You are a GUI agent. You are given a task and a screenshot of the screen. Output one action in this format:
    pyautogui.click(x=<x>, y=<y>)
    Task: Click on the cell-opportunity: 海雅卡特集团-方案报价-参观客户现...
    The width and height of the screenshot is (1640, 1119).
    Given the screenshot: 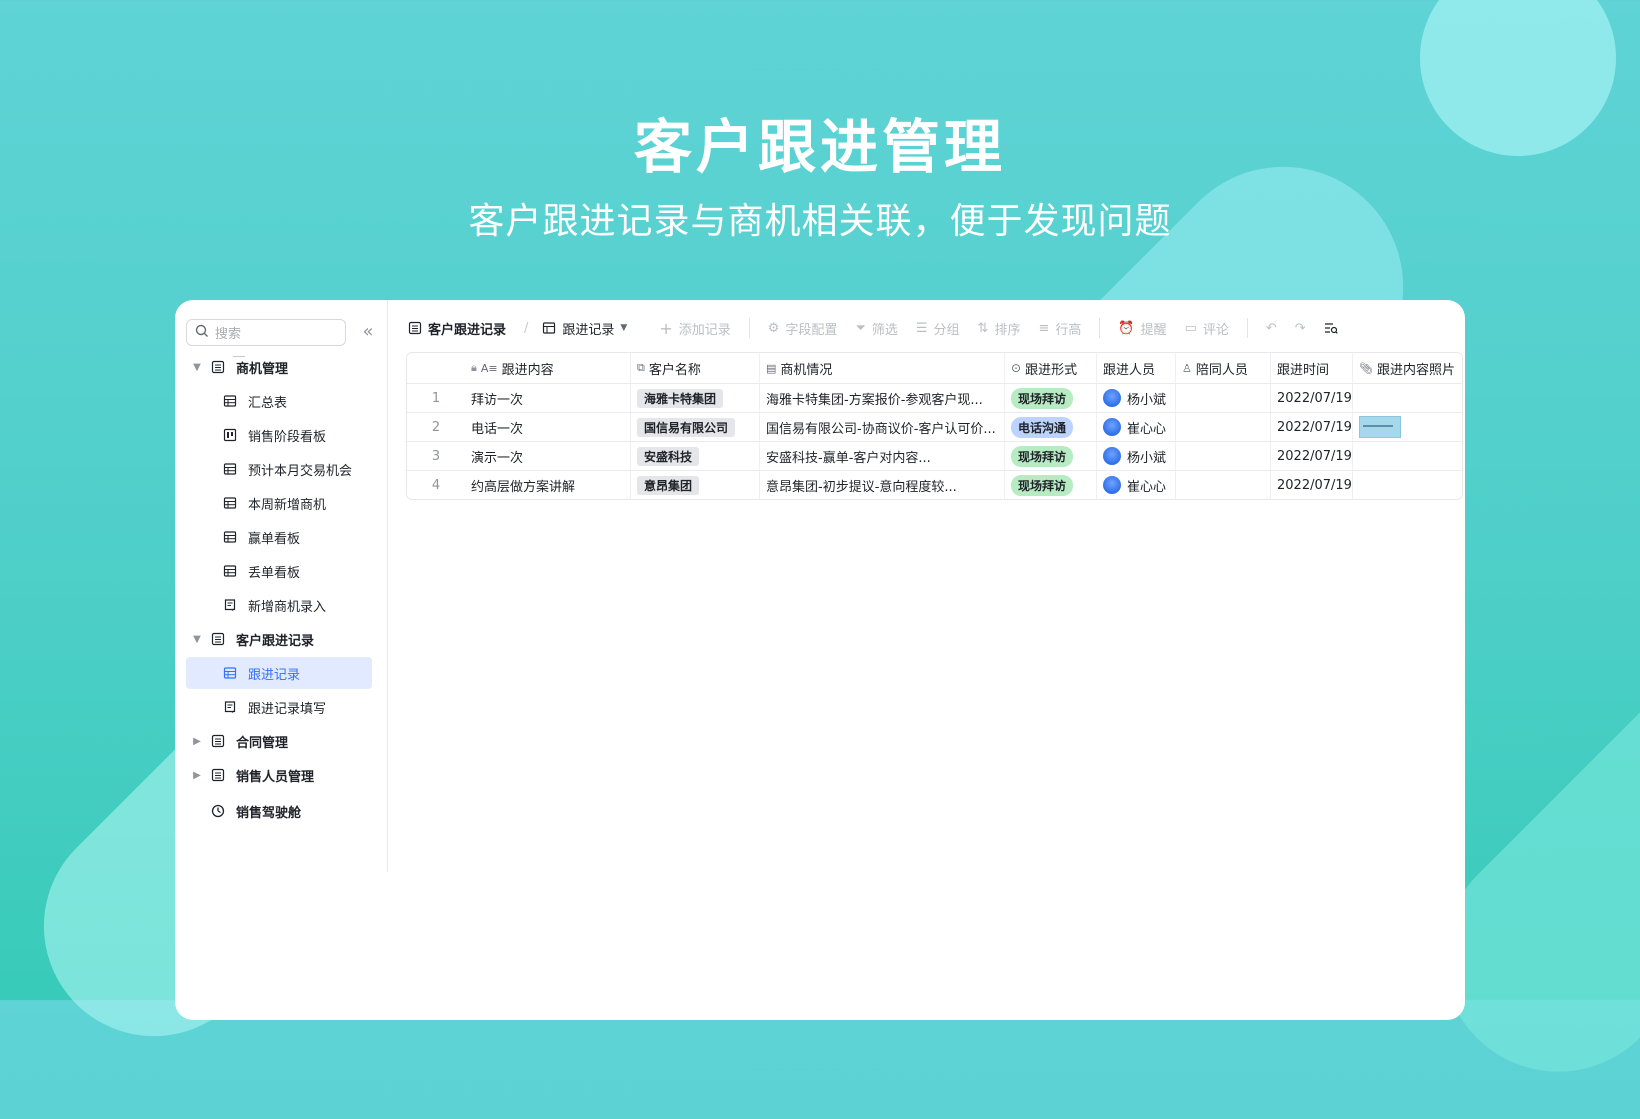 What is the action you would take?
    pyautogui.click(x=882, y=398)
    